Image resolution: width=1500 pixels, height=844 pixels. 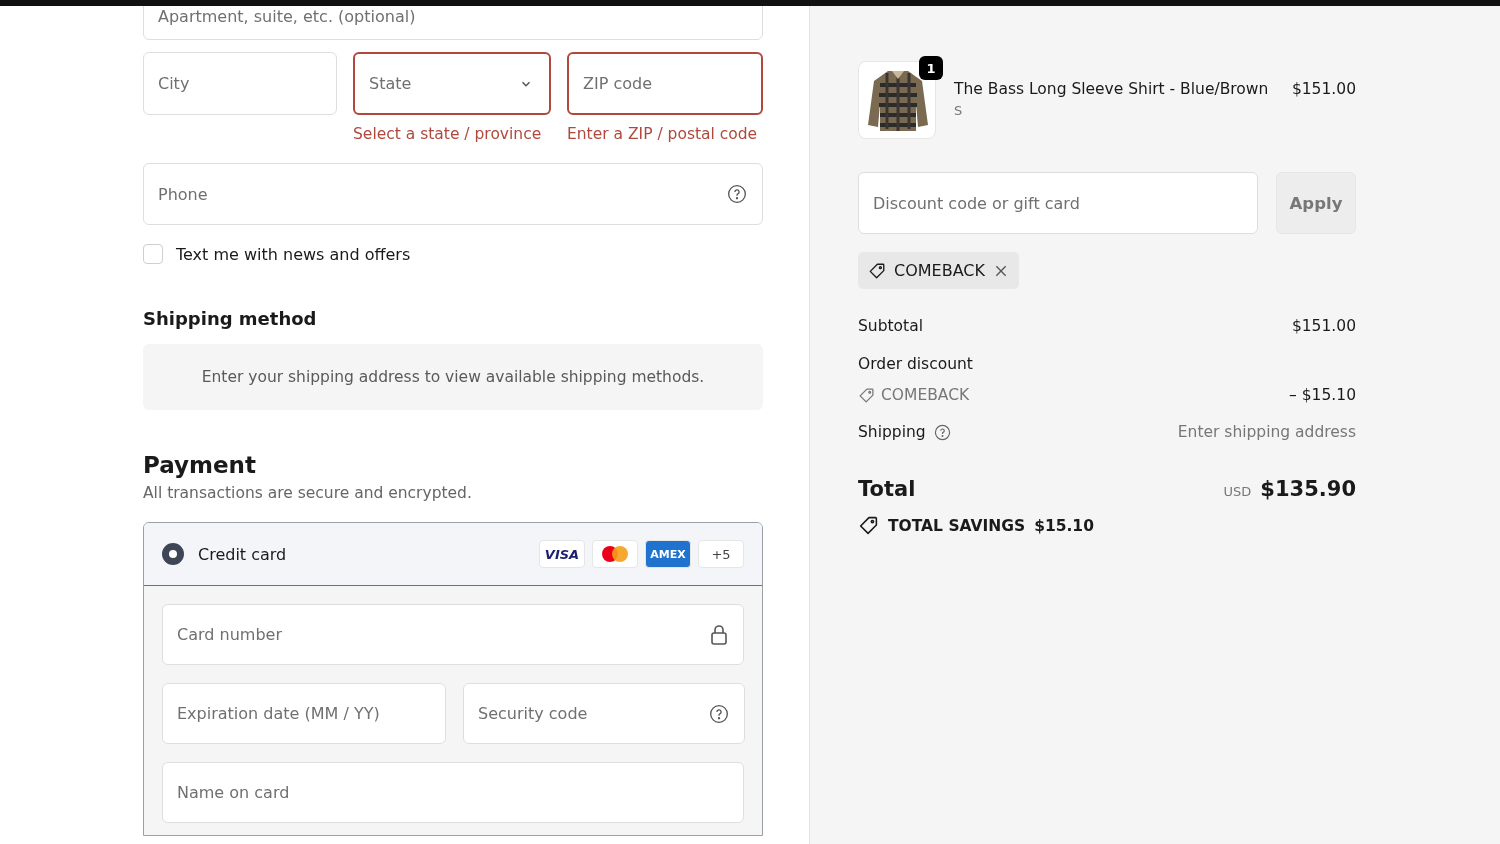 I want to click on zip-error: Enter a ZIP / postal code, so click(x=663, y=134).